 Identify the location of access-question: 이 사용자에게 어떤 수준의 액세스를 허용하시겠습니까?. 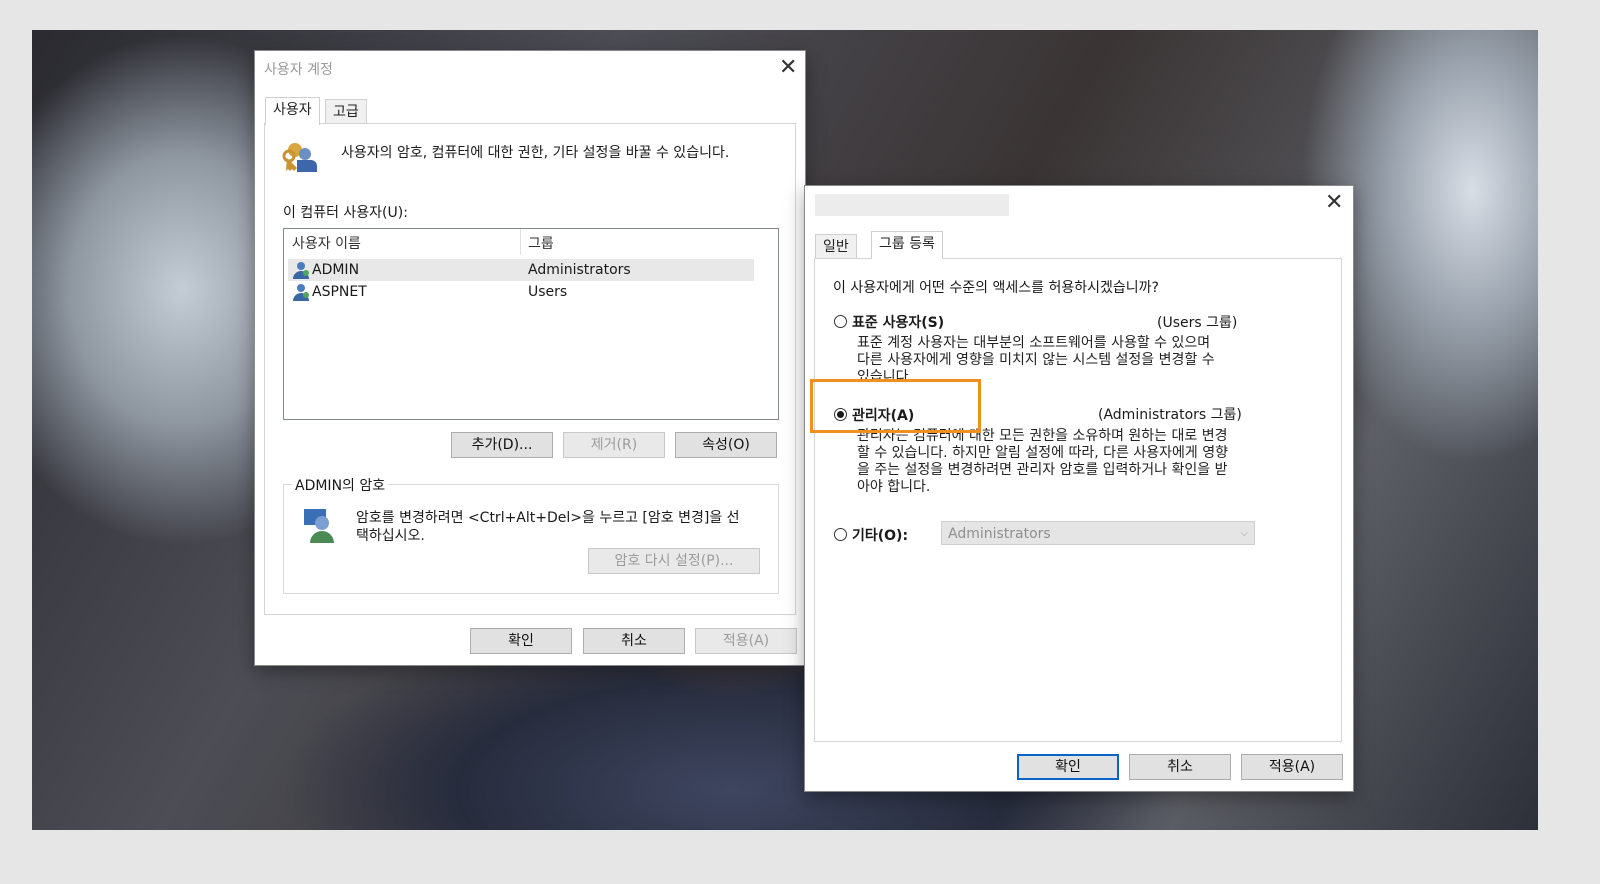
(996, 288).